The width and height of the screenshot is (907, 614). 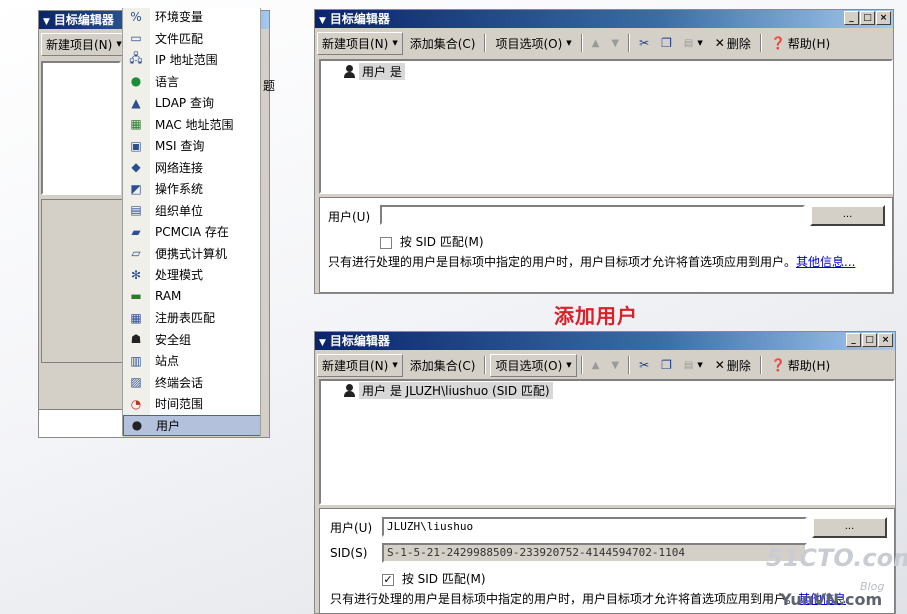 What do you see at coordinates (359, 341) in the screenshot?
I see `bottom-window-title: 目标编辑器` at bounding box center [359, 341].